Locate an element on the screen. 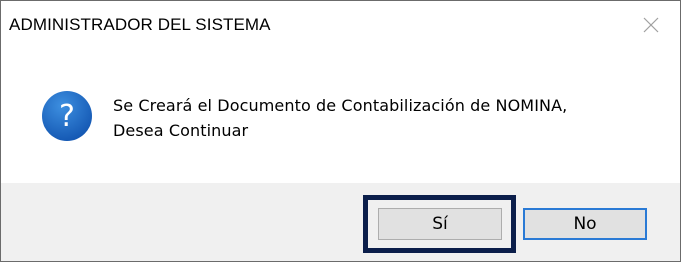  close-button is located at coordinates (651, 27).